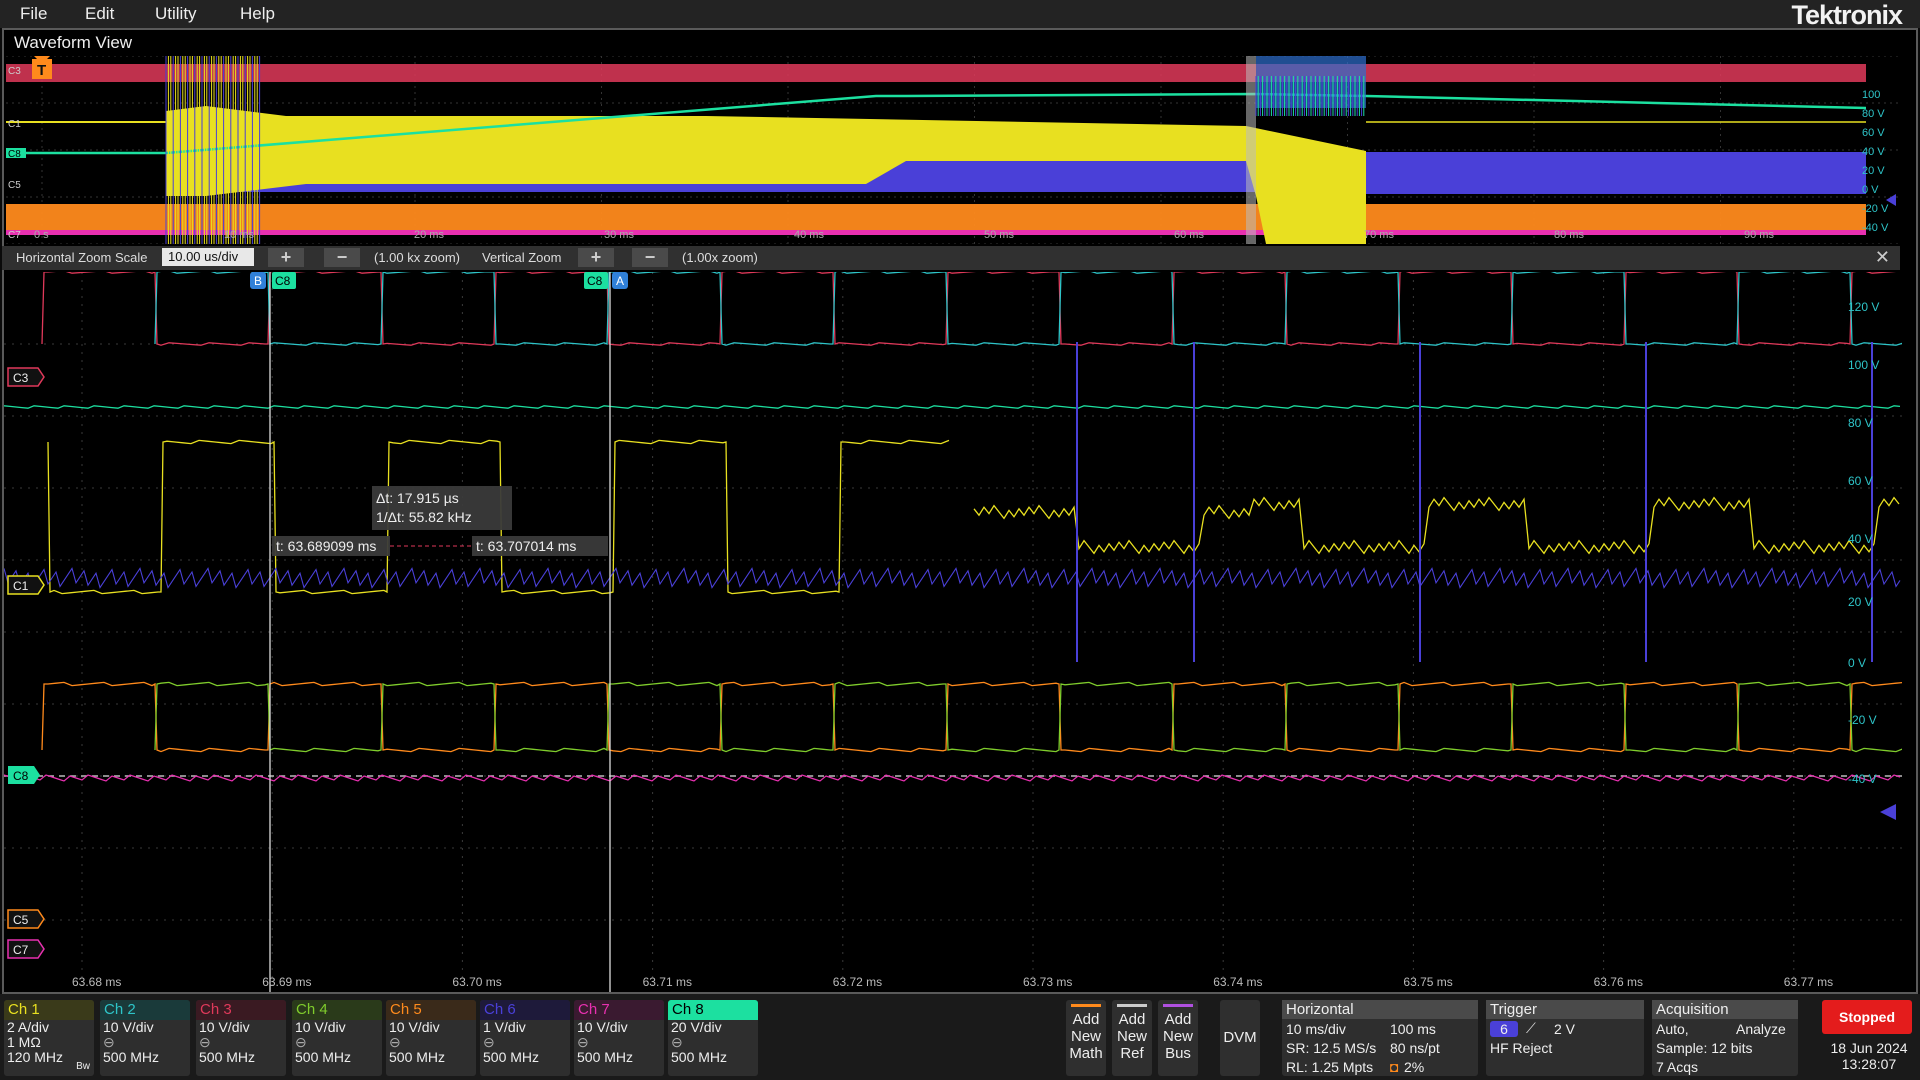 The width and height of the screenshot is (1920, 1080). What do you see at coordinates (1565, 1038) in the screenshot?
I see `trigger-panel: Trigger 6 ⟋ 2 V HF Reject` at bounding box center [1565, 1038].